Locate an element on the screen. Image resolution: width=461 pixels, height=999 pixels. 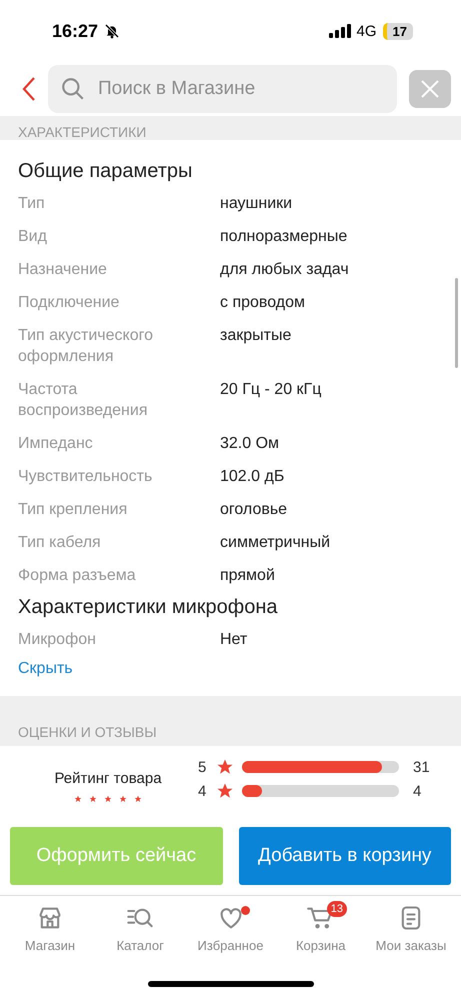
spec-label: Тип is located at coordinates (32, 204).